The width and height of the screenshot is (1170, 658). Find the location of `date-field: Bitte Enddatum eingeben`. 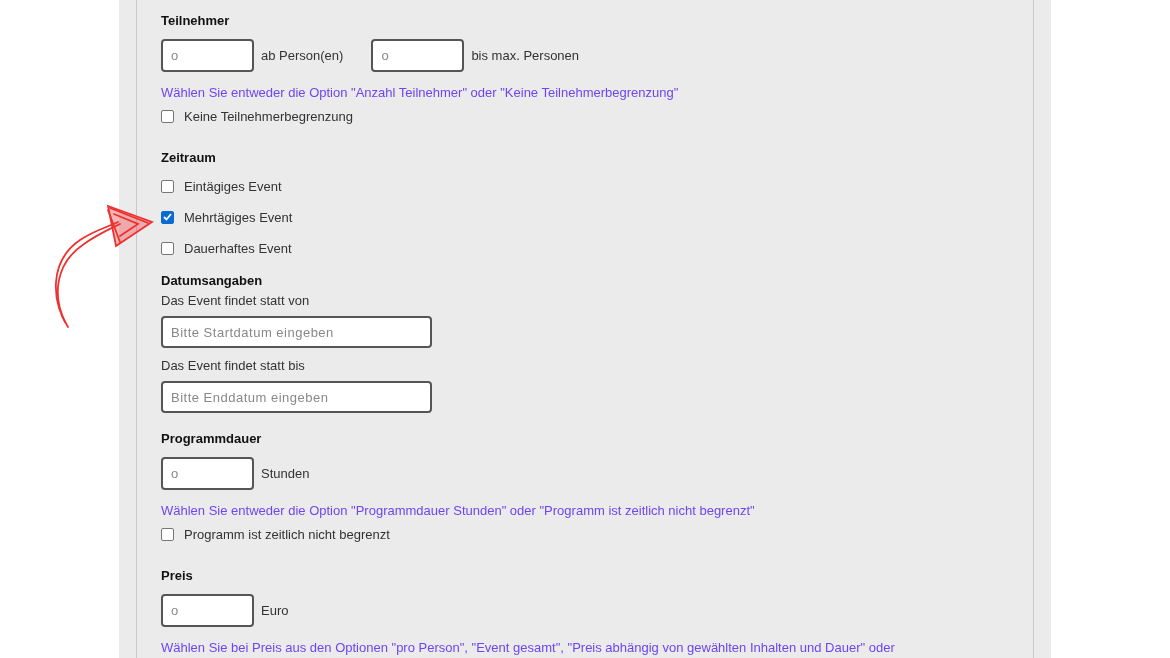

date-field: Bitte Enddatum eingeben is located at coordinates (296, 397).